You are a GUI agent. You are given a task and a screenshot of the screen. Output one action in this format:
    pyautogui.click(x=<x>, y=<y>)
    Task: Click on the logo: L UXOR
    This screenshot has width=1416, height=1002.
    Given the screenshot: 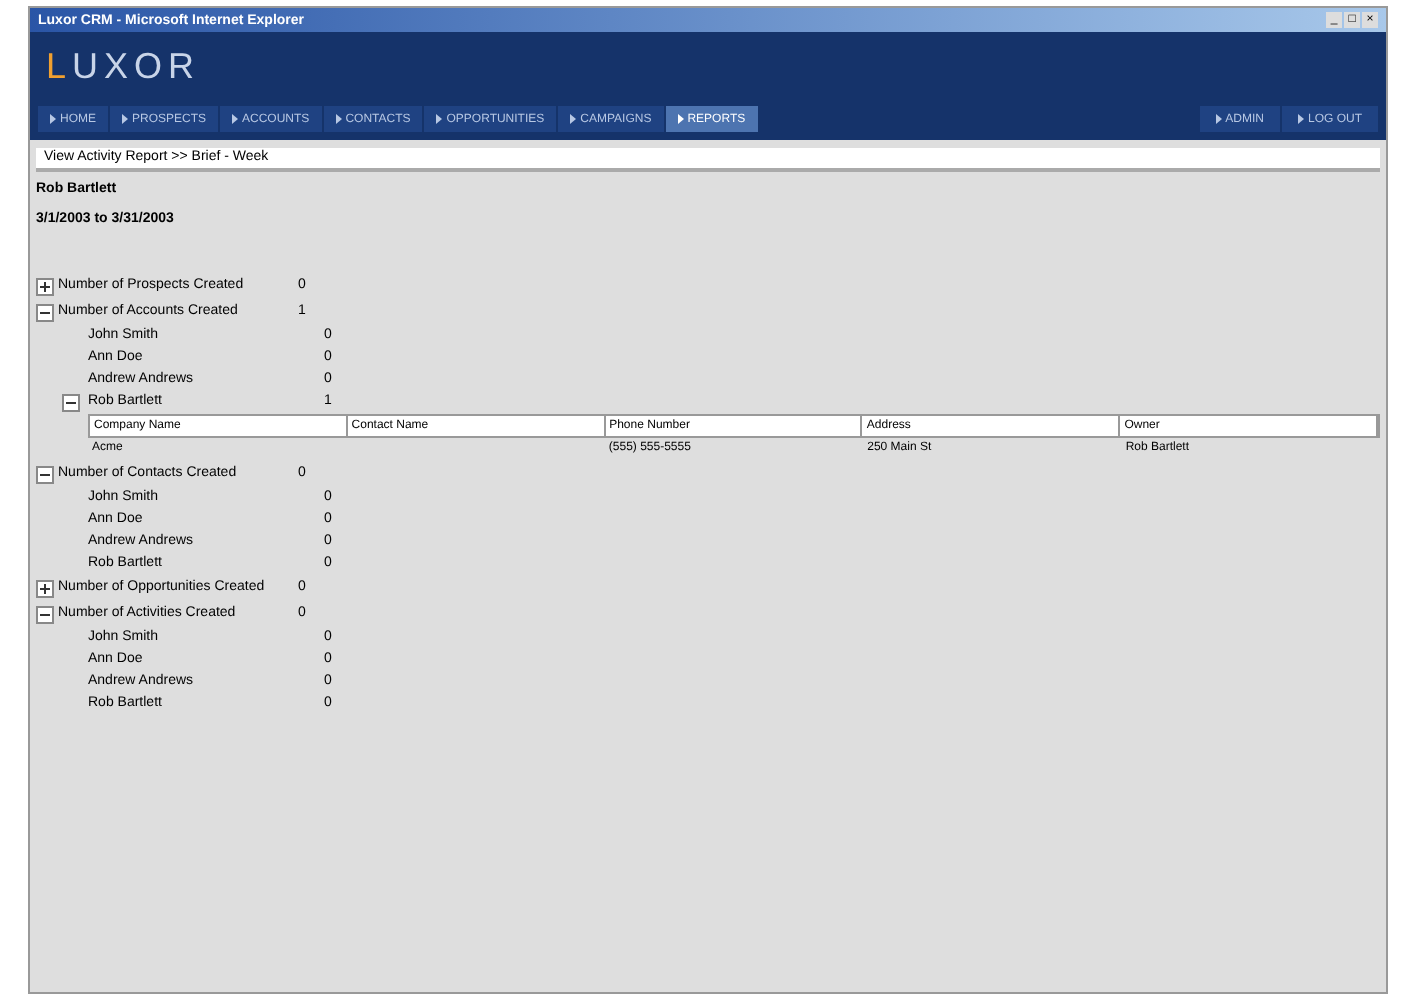 What is the action you would take?
    pyautogui.click(x=124, y=66)
    